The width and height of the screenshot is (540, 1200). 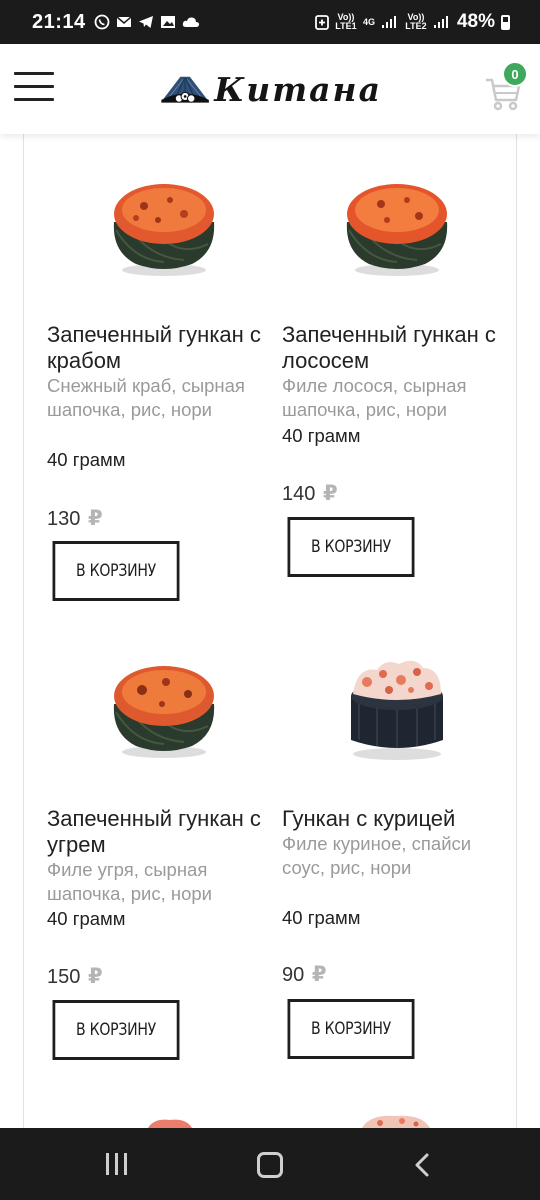 I want to click on product-name: Запеченный гункан с крабом, so click(x=159, y=348).